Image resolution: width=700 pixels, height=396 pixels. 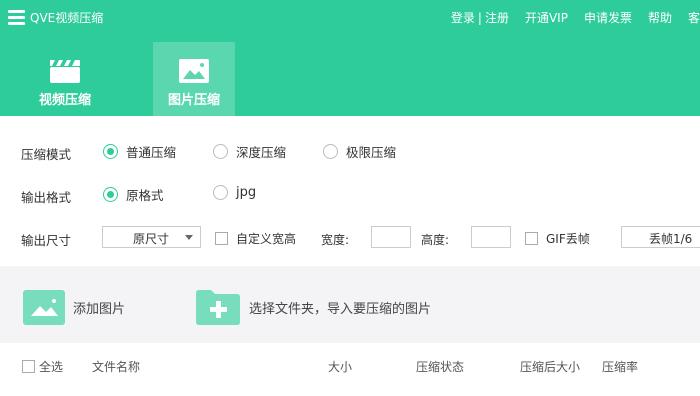 I want to click on video-clapper-icon, so click(x=65, y=71).